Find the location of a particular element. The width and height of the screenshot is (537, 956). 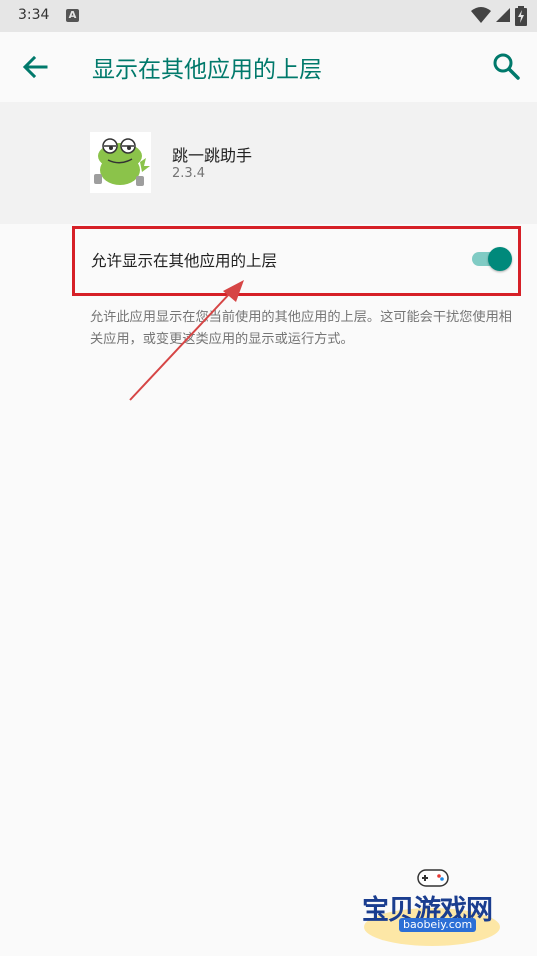

page-title: 显示在其他应用的上层 is located at coordinates (207, 70).